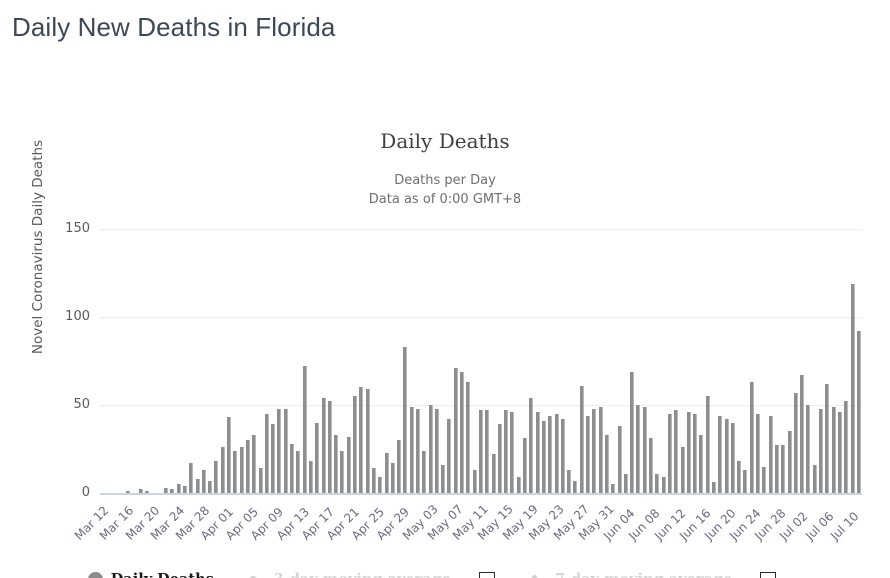 This screenshot has width=890, height=578. Describe the element at coordinates (649, 574) in the screenshot. I see `legend-item-3: 7-day moving average` at that location.